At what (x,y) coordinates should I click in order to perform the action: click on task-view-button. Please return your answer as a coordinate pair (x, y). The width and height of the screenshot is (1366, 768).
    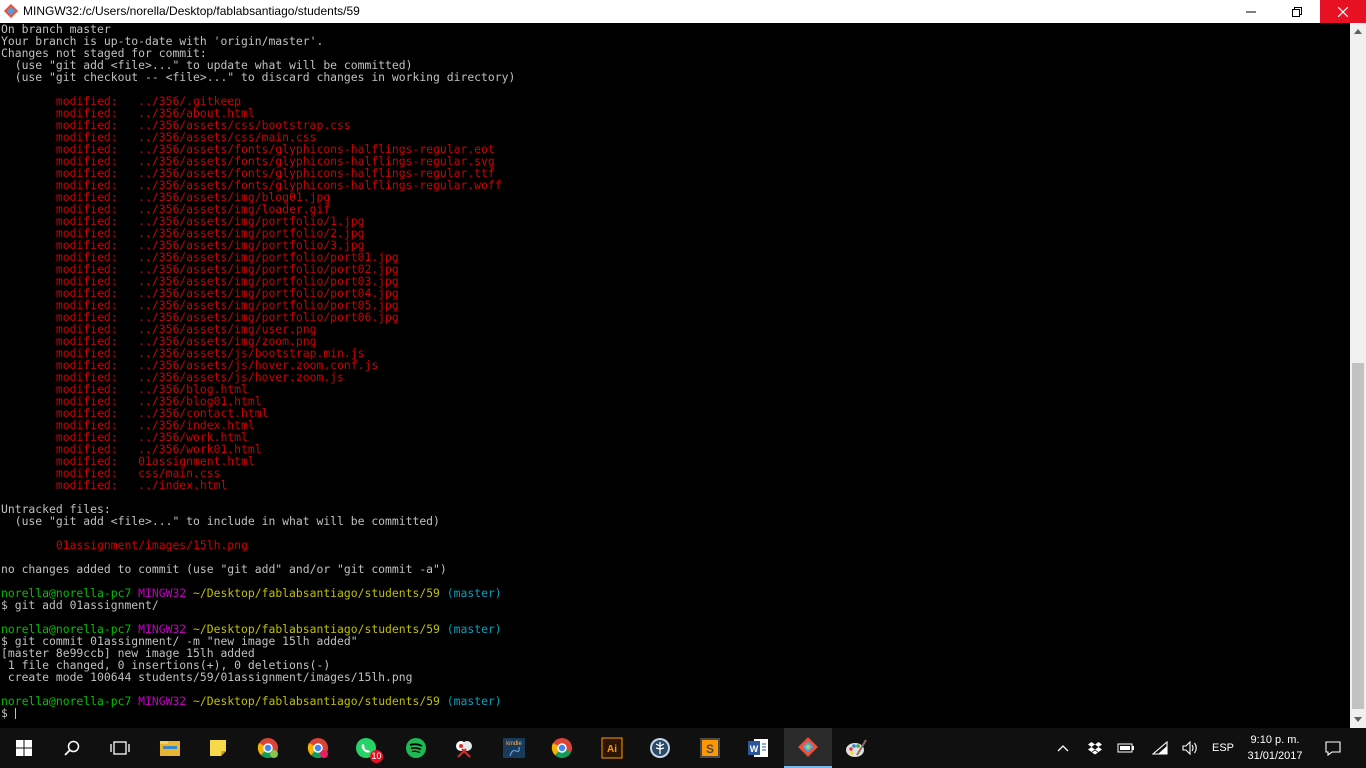
    Looking at the image, I should click on (120, 748).